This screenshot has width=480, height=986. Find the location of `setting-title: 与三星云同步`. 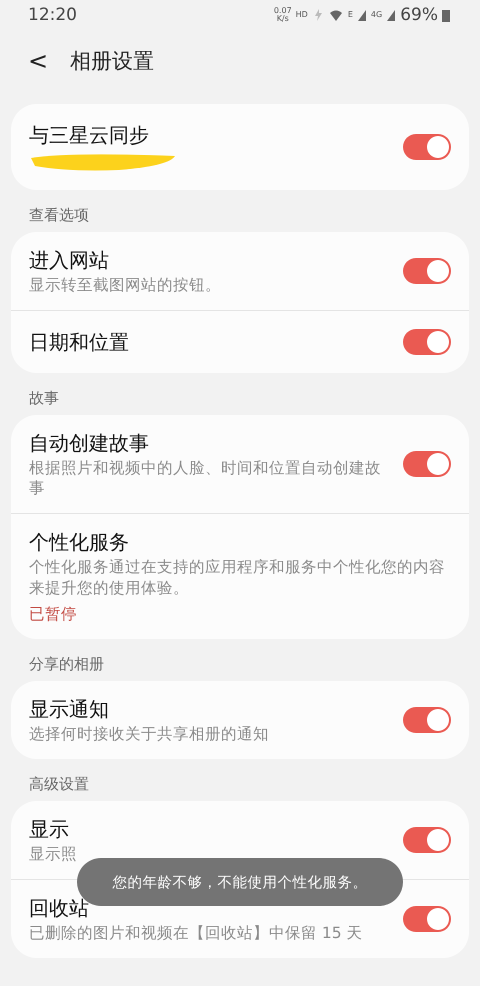

setting-title: 与三星云同步 is located at coordinates (89, 135).